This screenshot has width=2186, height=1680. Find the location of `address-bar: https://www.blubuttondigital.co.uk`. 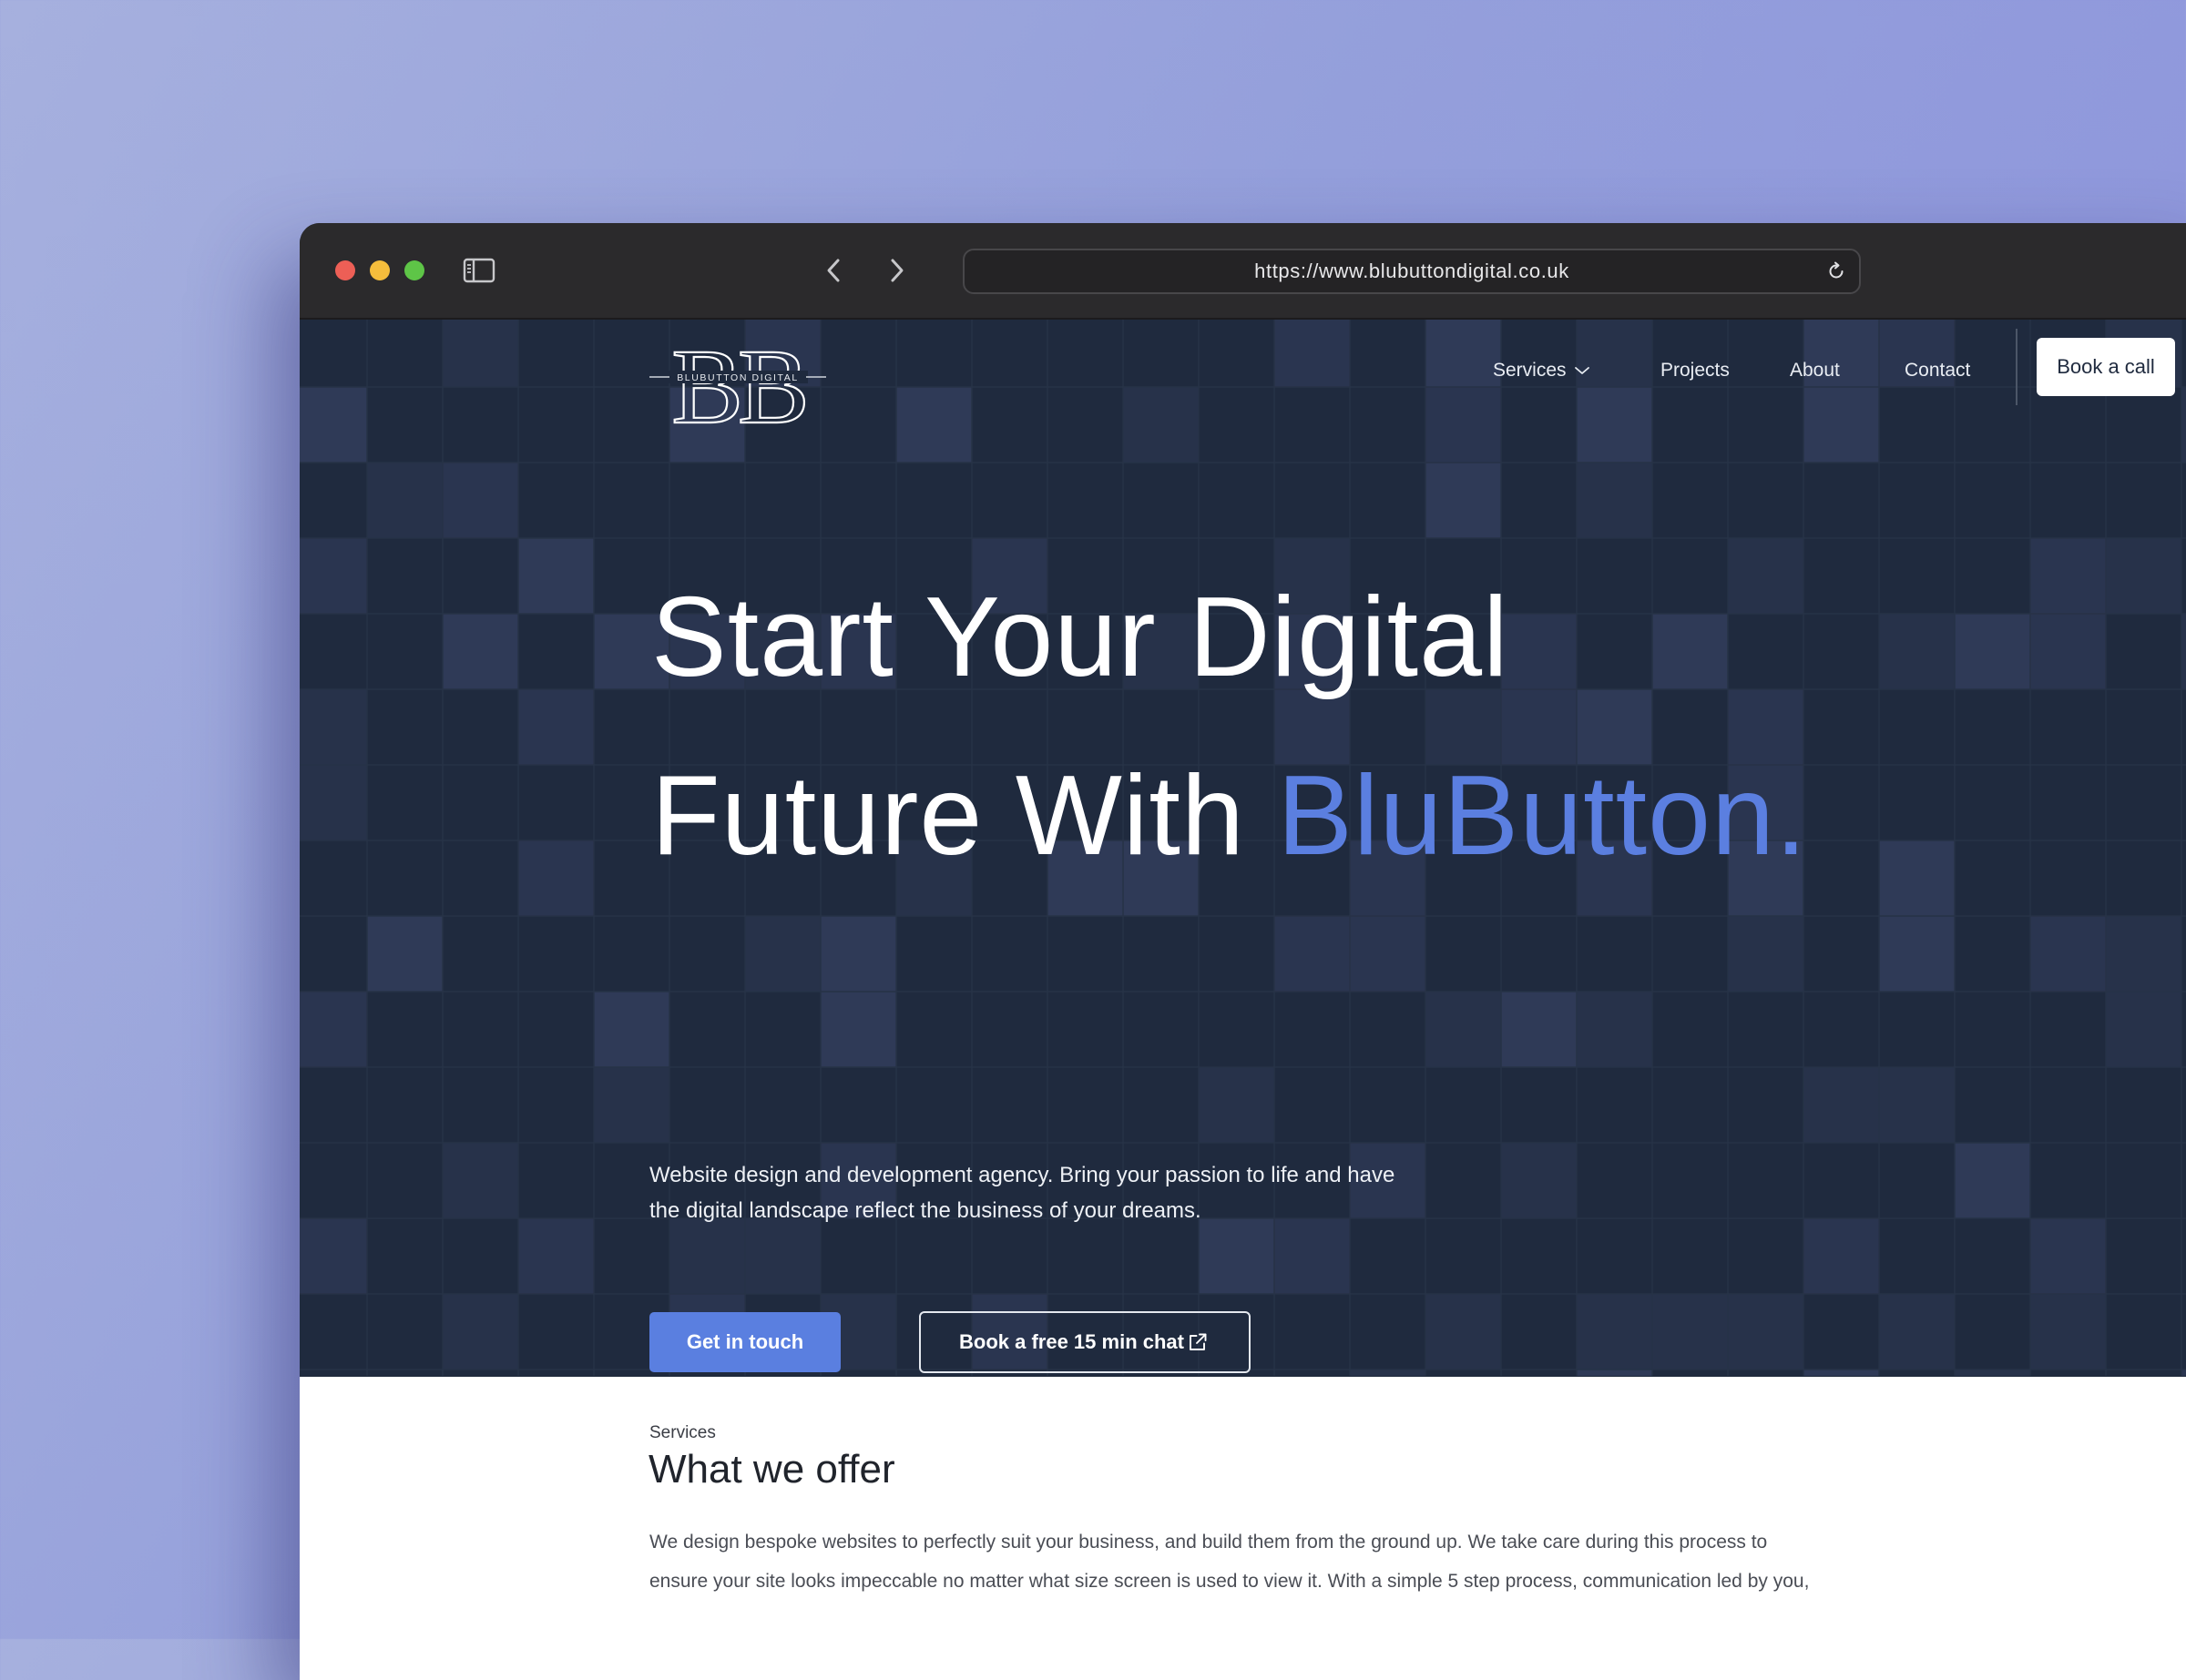

address-bar: https://www.blubuttondigital.co.uk is located at coordinates (1412, 271).